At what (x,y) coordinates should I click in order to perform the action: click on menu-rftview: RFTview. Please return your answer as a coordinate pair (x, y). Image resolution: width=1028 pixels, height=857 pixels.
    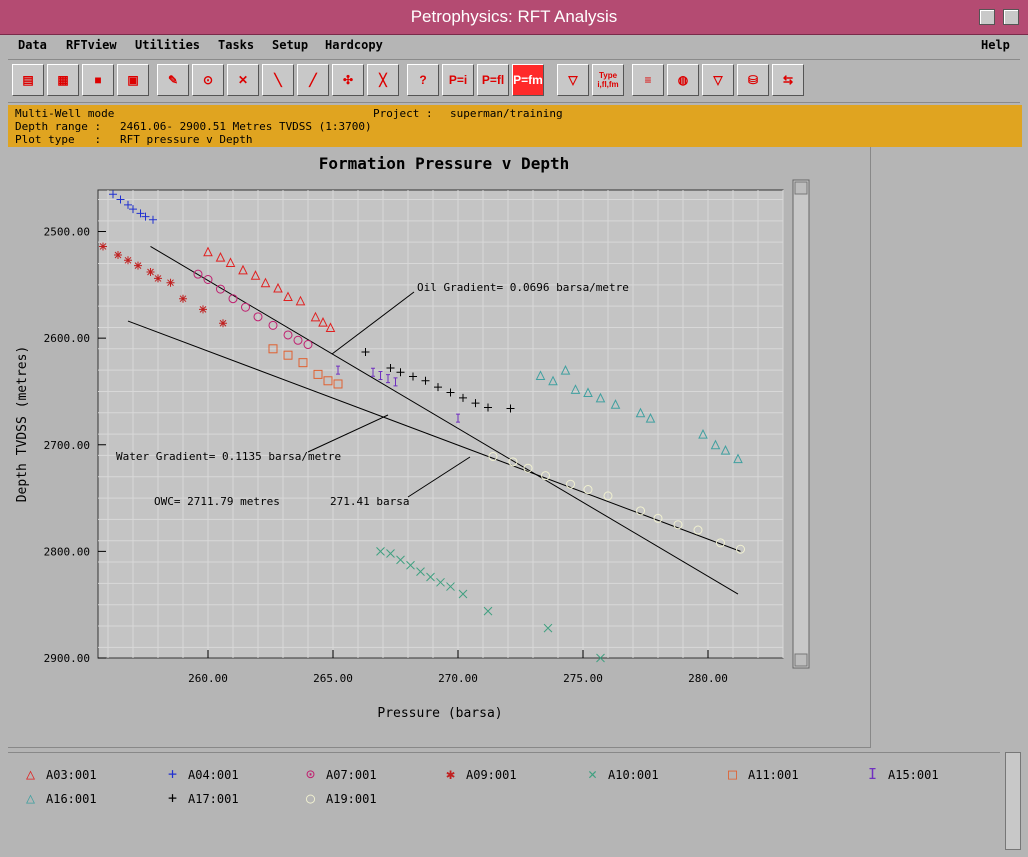
    Looking at the image, I should click on (91, 45).